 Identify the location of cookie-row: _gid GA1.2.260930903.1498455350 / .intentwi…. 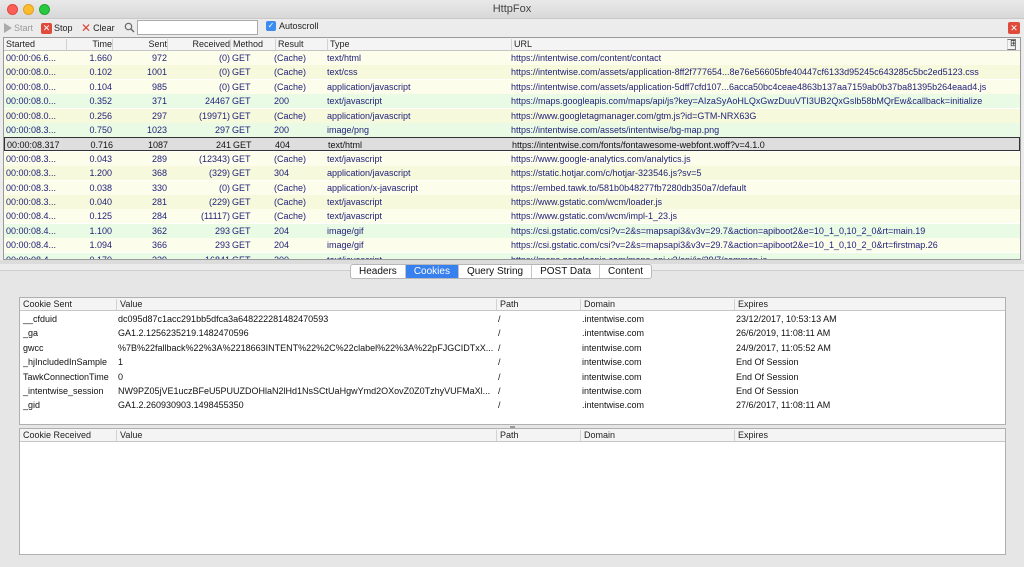
(512, 405).